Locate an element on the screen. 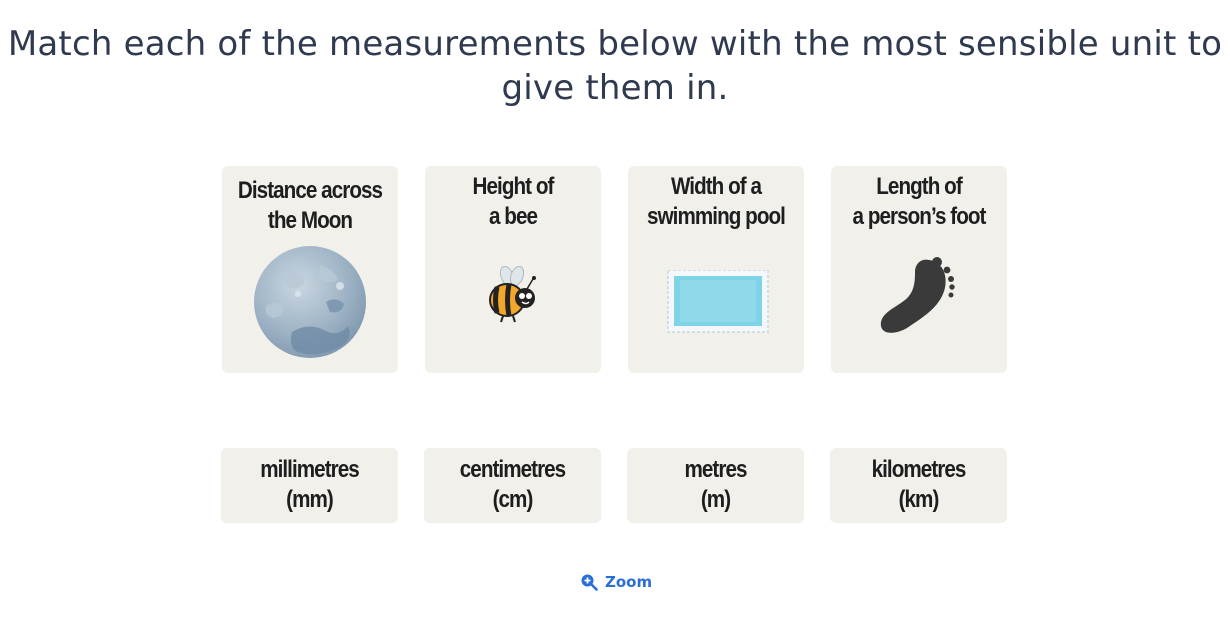 This screenshot has height=633, width=1230. unit-card-kilometres: kilometres (km) is located at coordinates (918, 485).